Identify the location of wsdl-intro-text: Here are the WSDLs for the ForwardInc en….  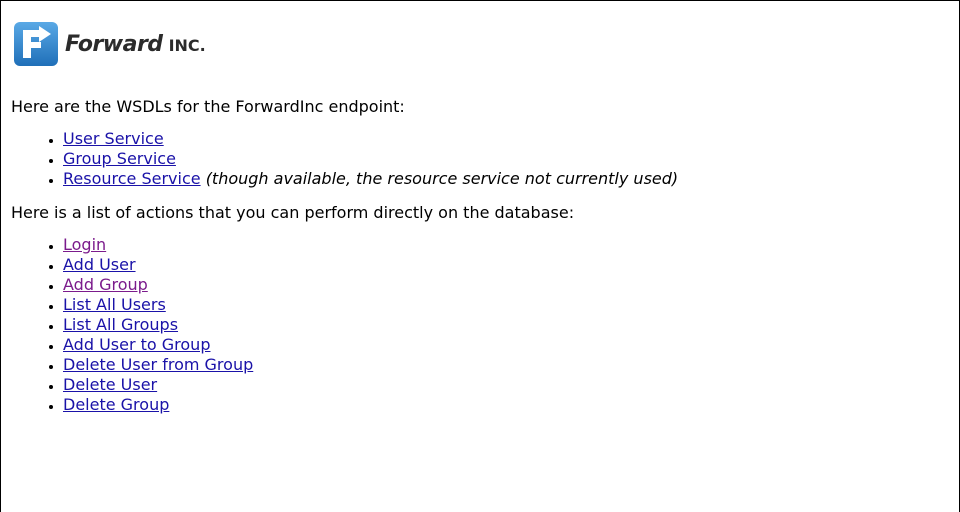
(208, 106).